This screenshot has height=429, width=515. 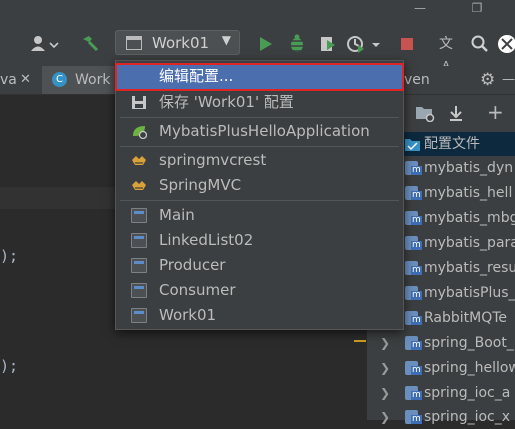 What do you see at coordinates (188, 315) in the screenshot?
I see `menu-item-label: Work01` at bounding box center [188, 315].